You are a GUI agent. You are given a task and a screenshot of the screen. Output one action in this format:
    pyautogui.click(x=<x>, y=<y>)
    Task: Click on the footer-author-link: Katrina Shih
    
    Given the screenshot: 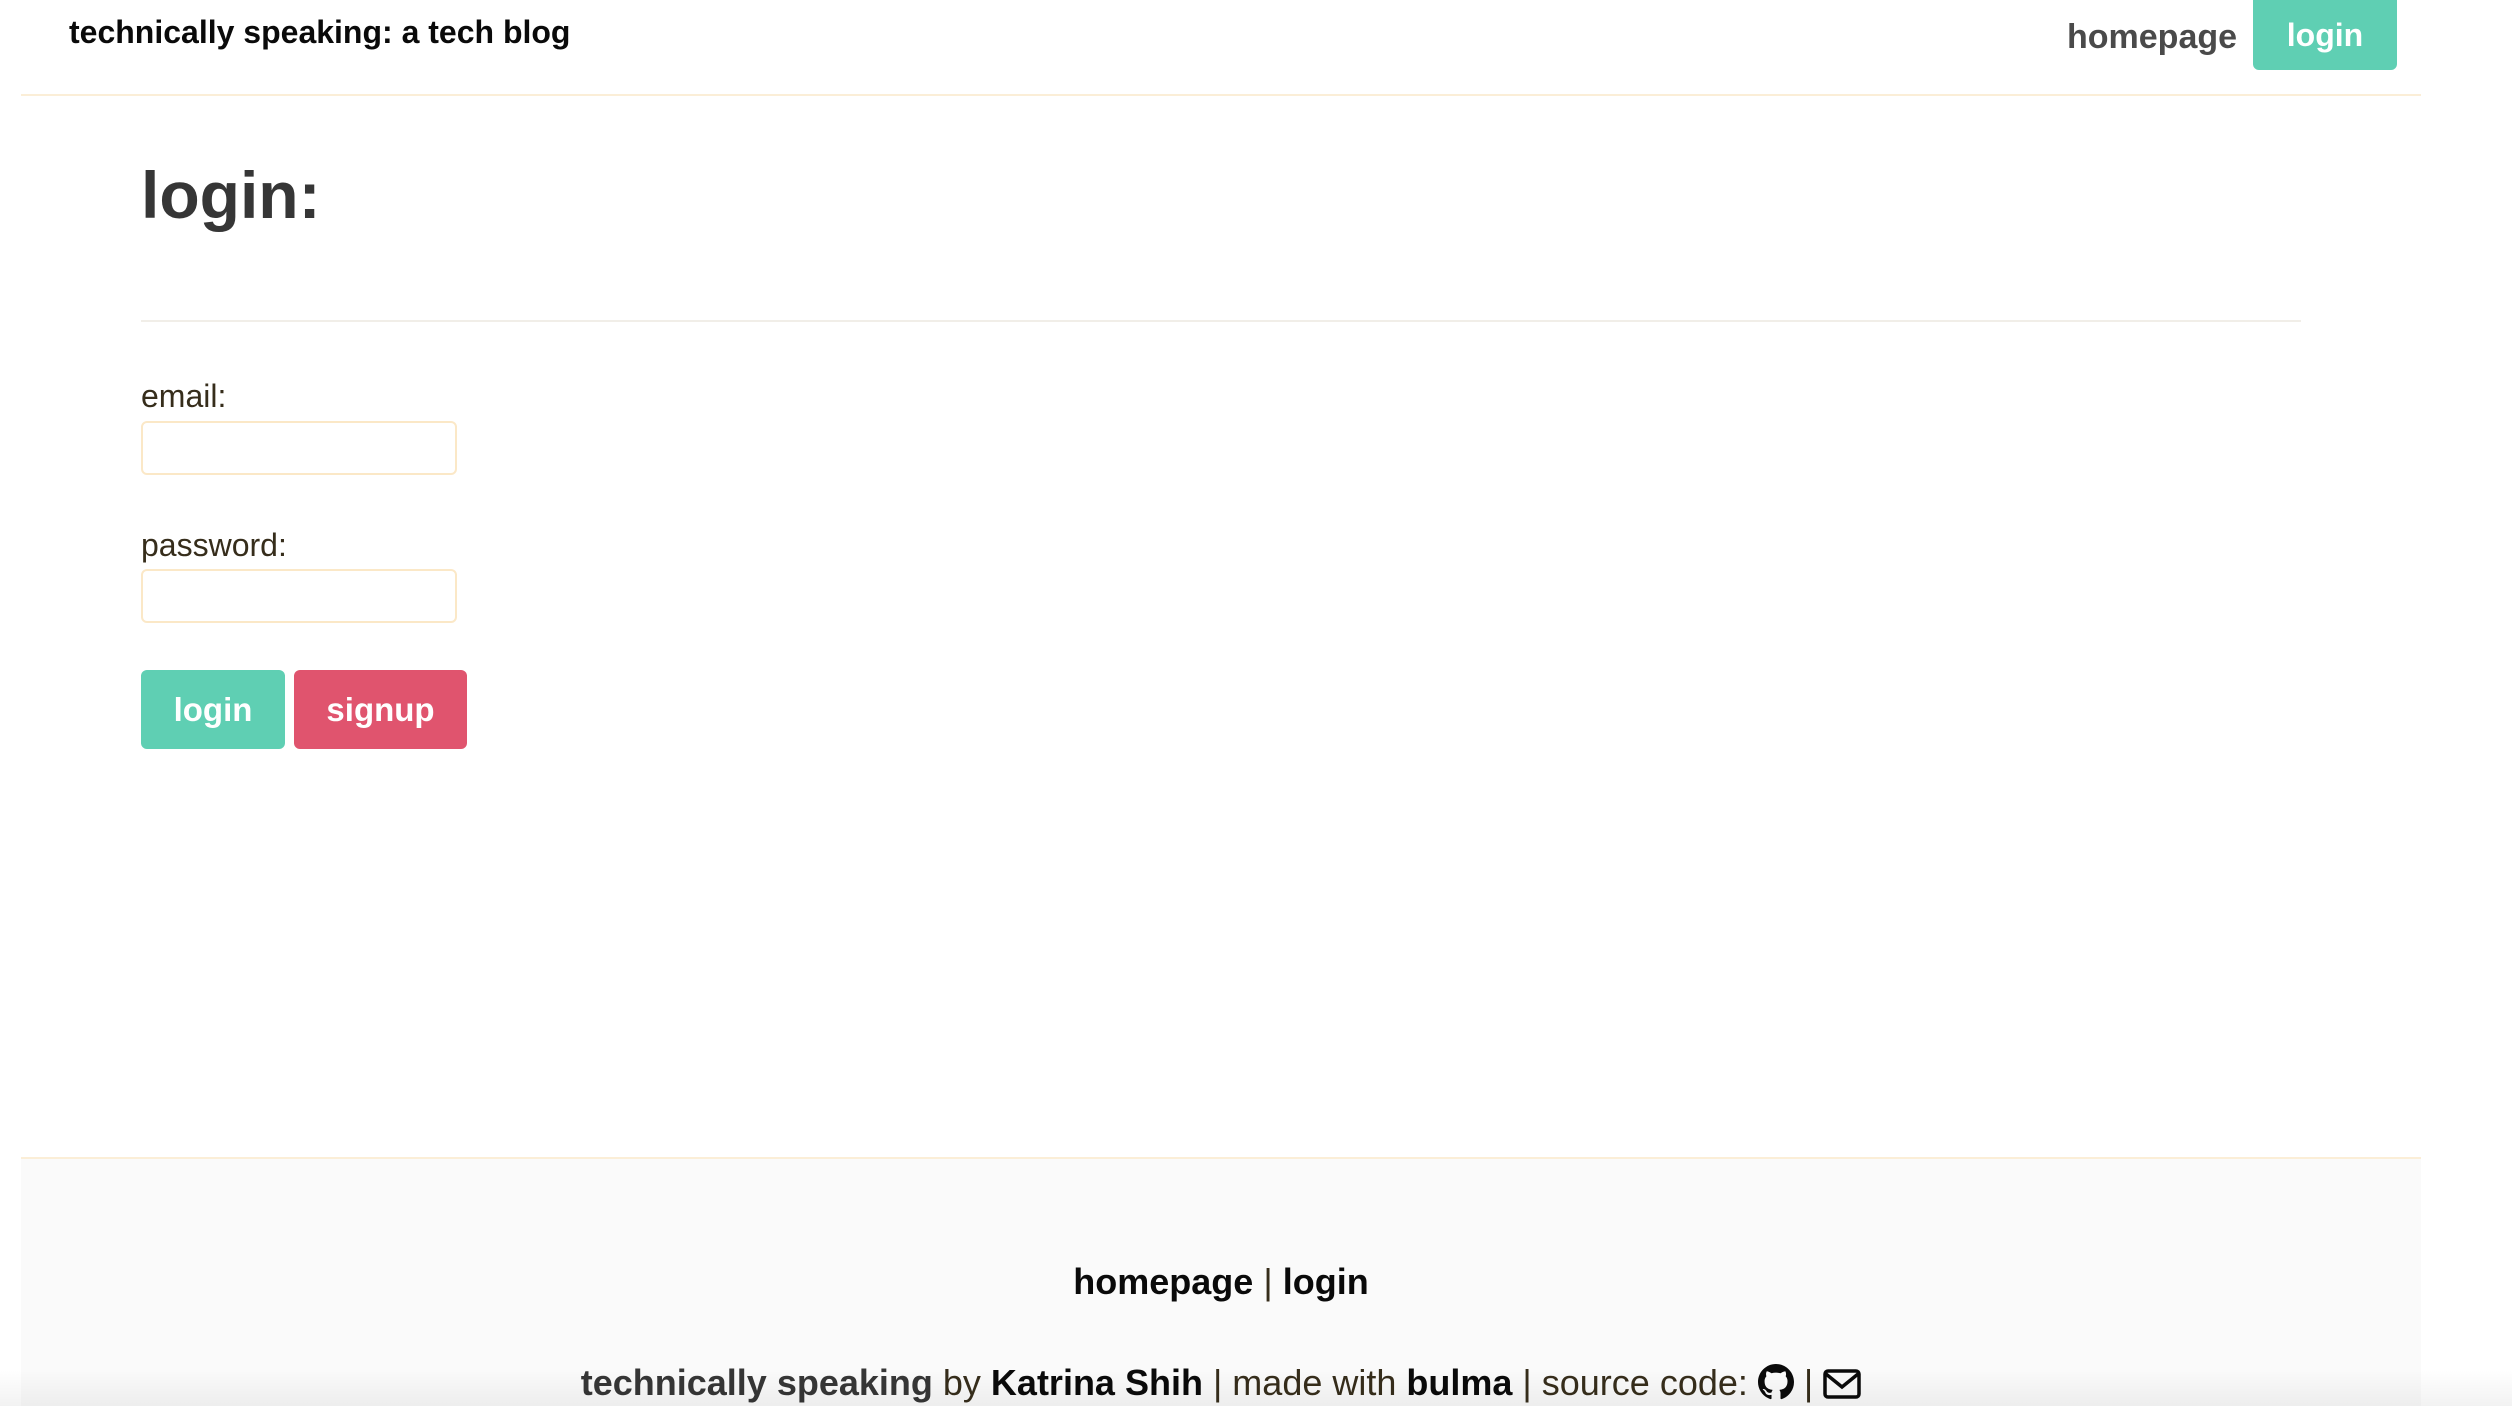 What is the action you would take?
    pyautogui.click(x=1097, y=1382)
    